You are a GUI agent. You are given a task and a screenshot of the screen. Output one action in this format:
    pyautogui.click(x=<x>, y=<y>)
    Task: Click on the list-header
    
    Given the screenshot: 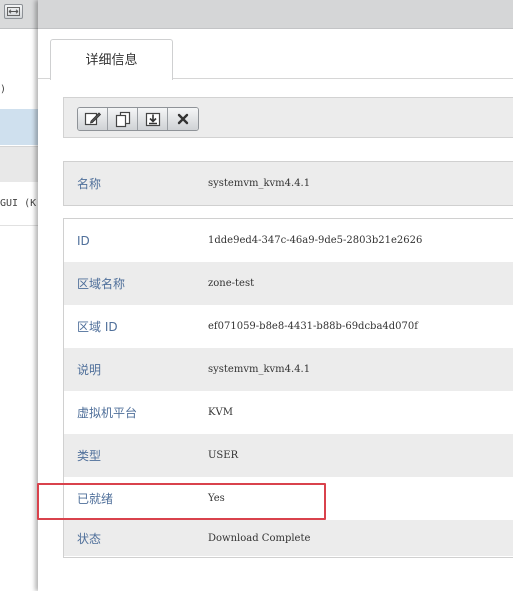 What is the action you would take?
    pyautogui.click(x=19, y=14)
    